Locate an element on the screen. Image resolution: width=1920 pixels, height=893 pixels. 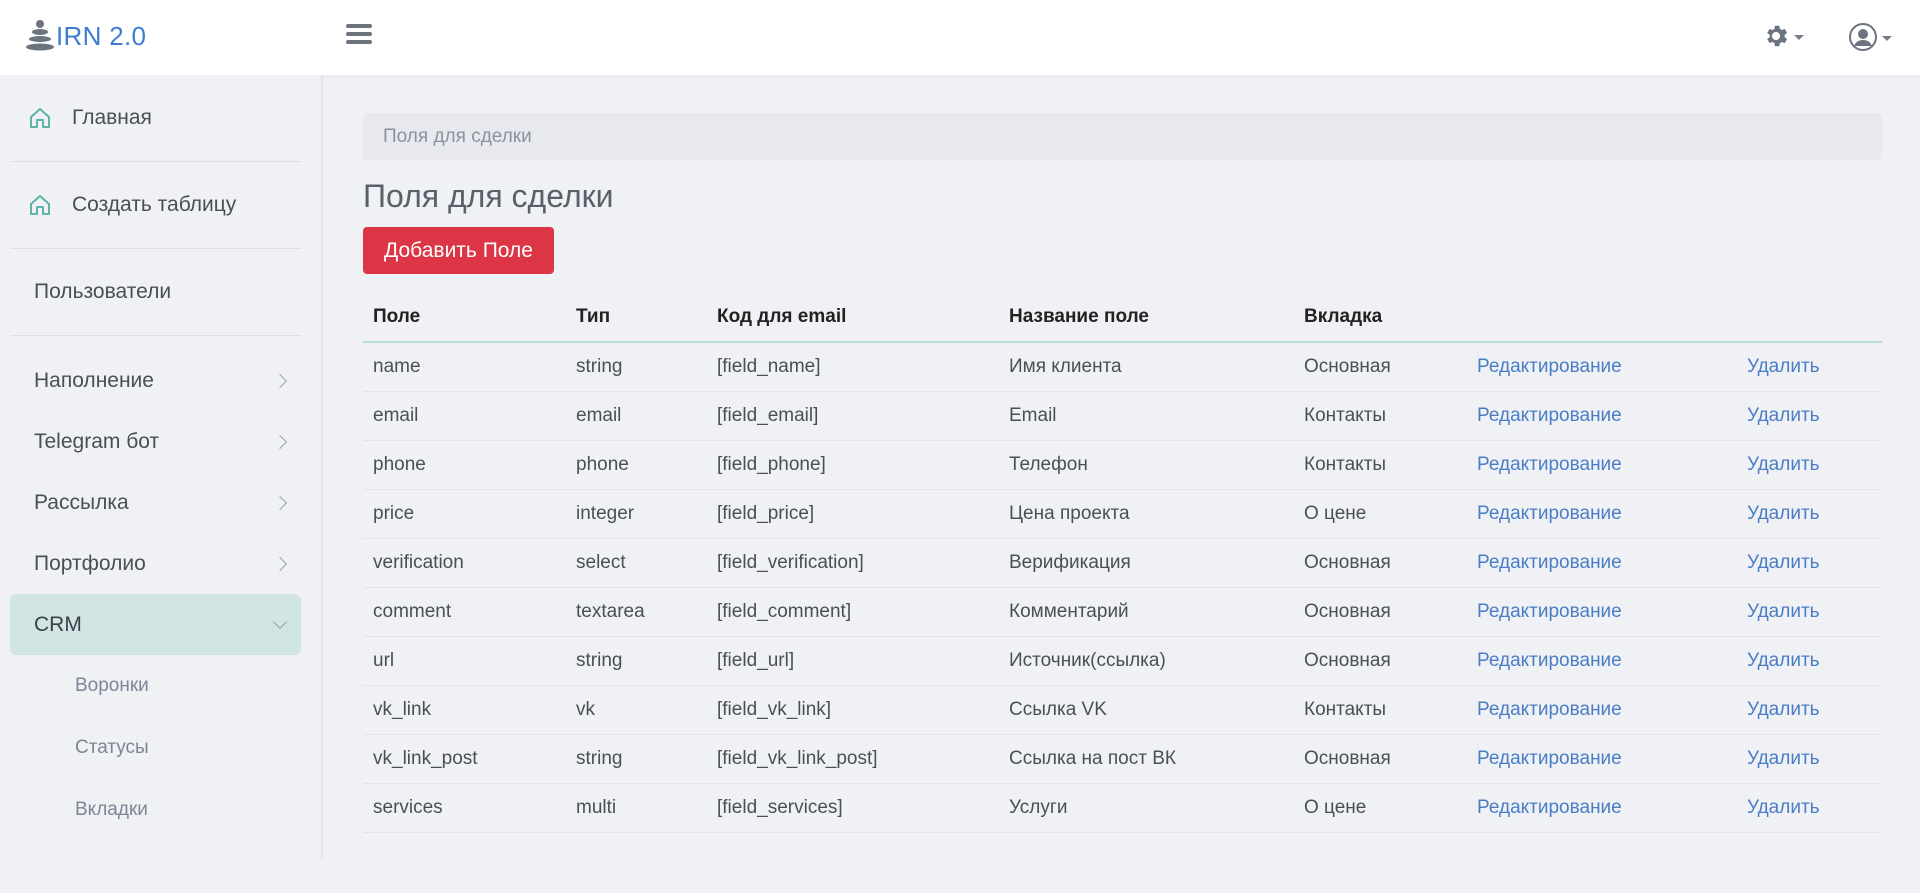
table-cell: vk is located at coordinates (636, 710).